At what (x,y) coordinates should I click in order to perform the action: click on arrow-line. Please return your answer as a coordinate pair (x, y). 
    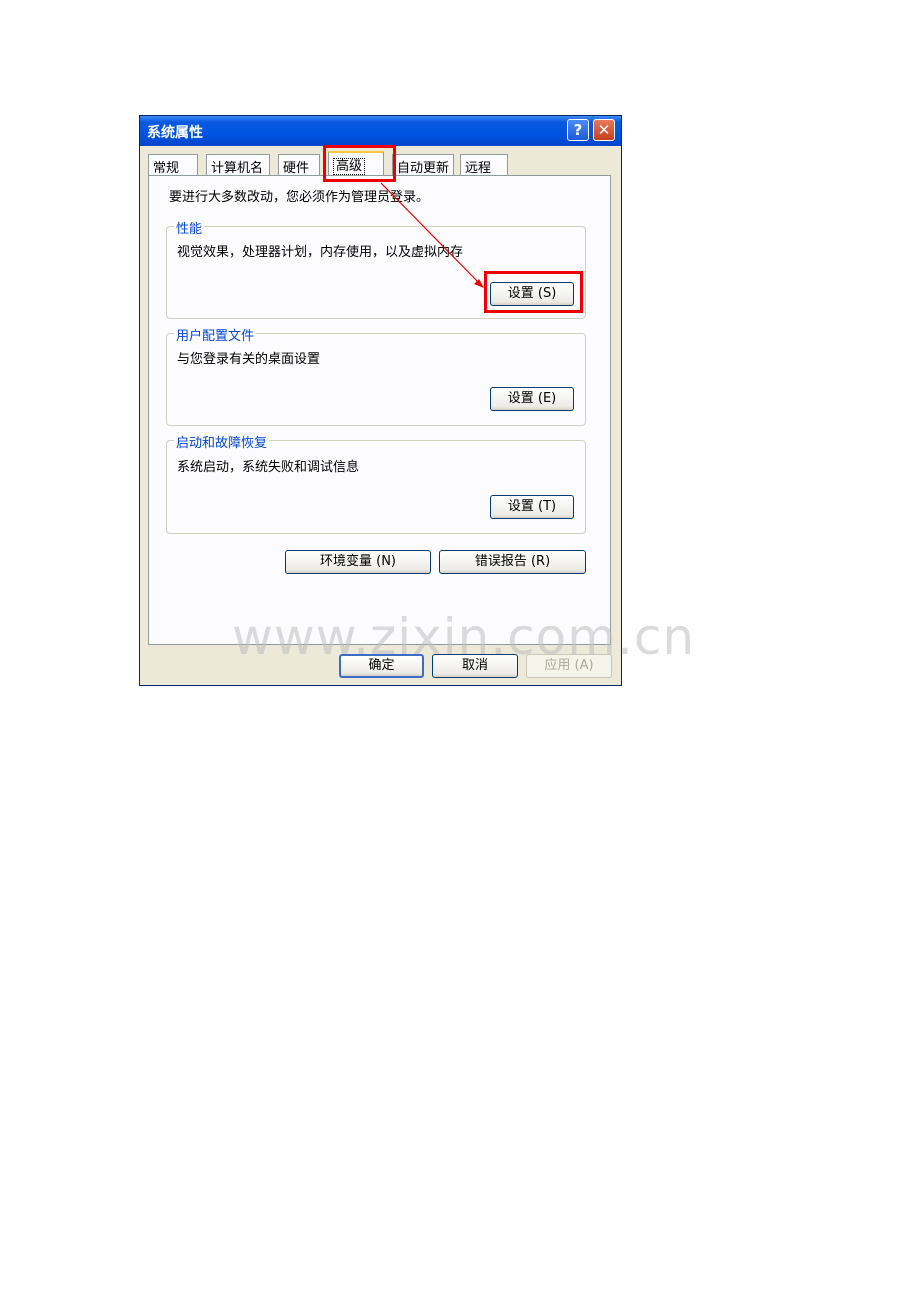
    Looking at the image, I should click on (430, 233).